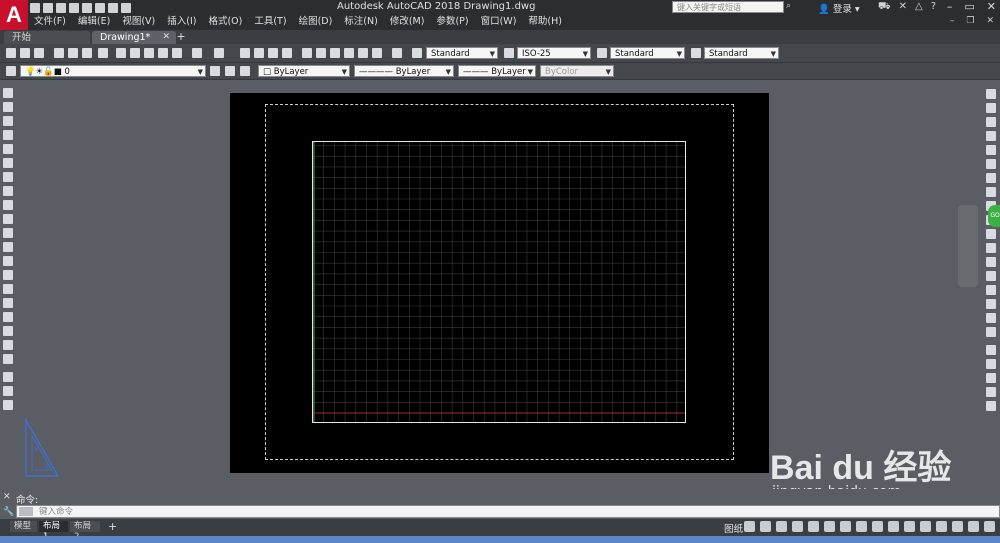  I want to click on multiline-text-icon, so click(8, 345).